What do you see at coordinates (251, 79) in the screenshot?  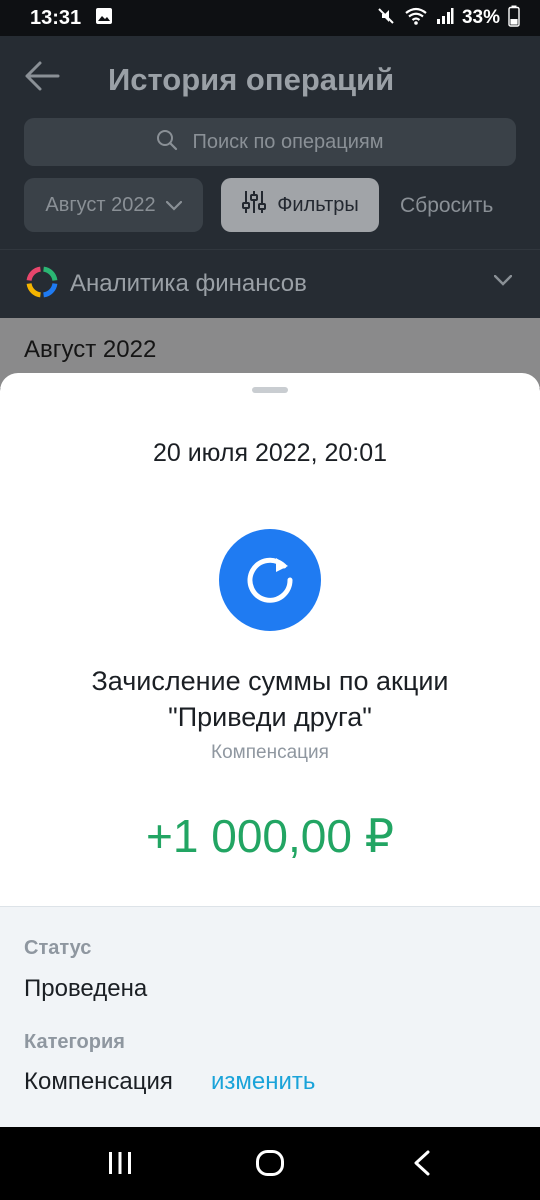 I see `page-title: История операций` at bounding box center [251, 79].